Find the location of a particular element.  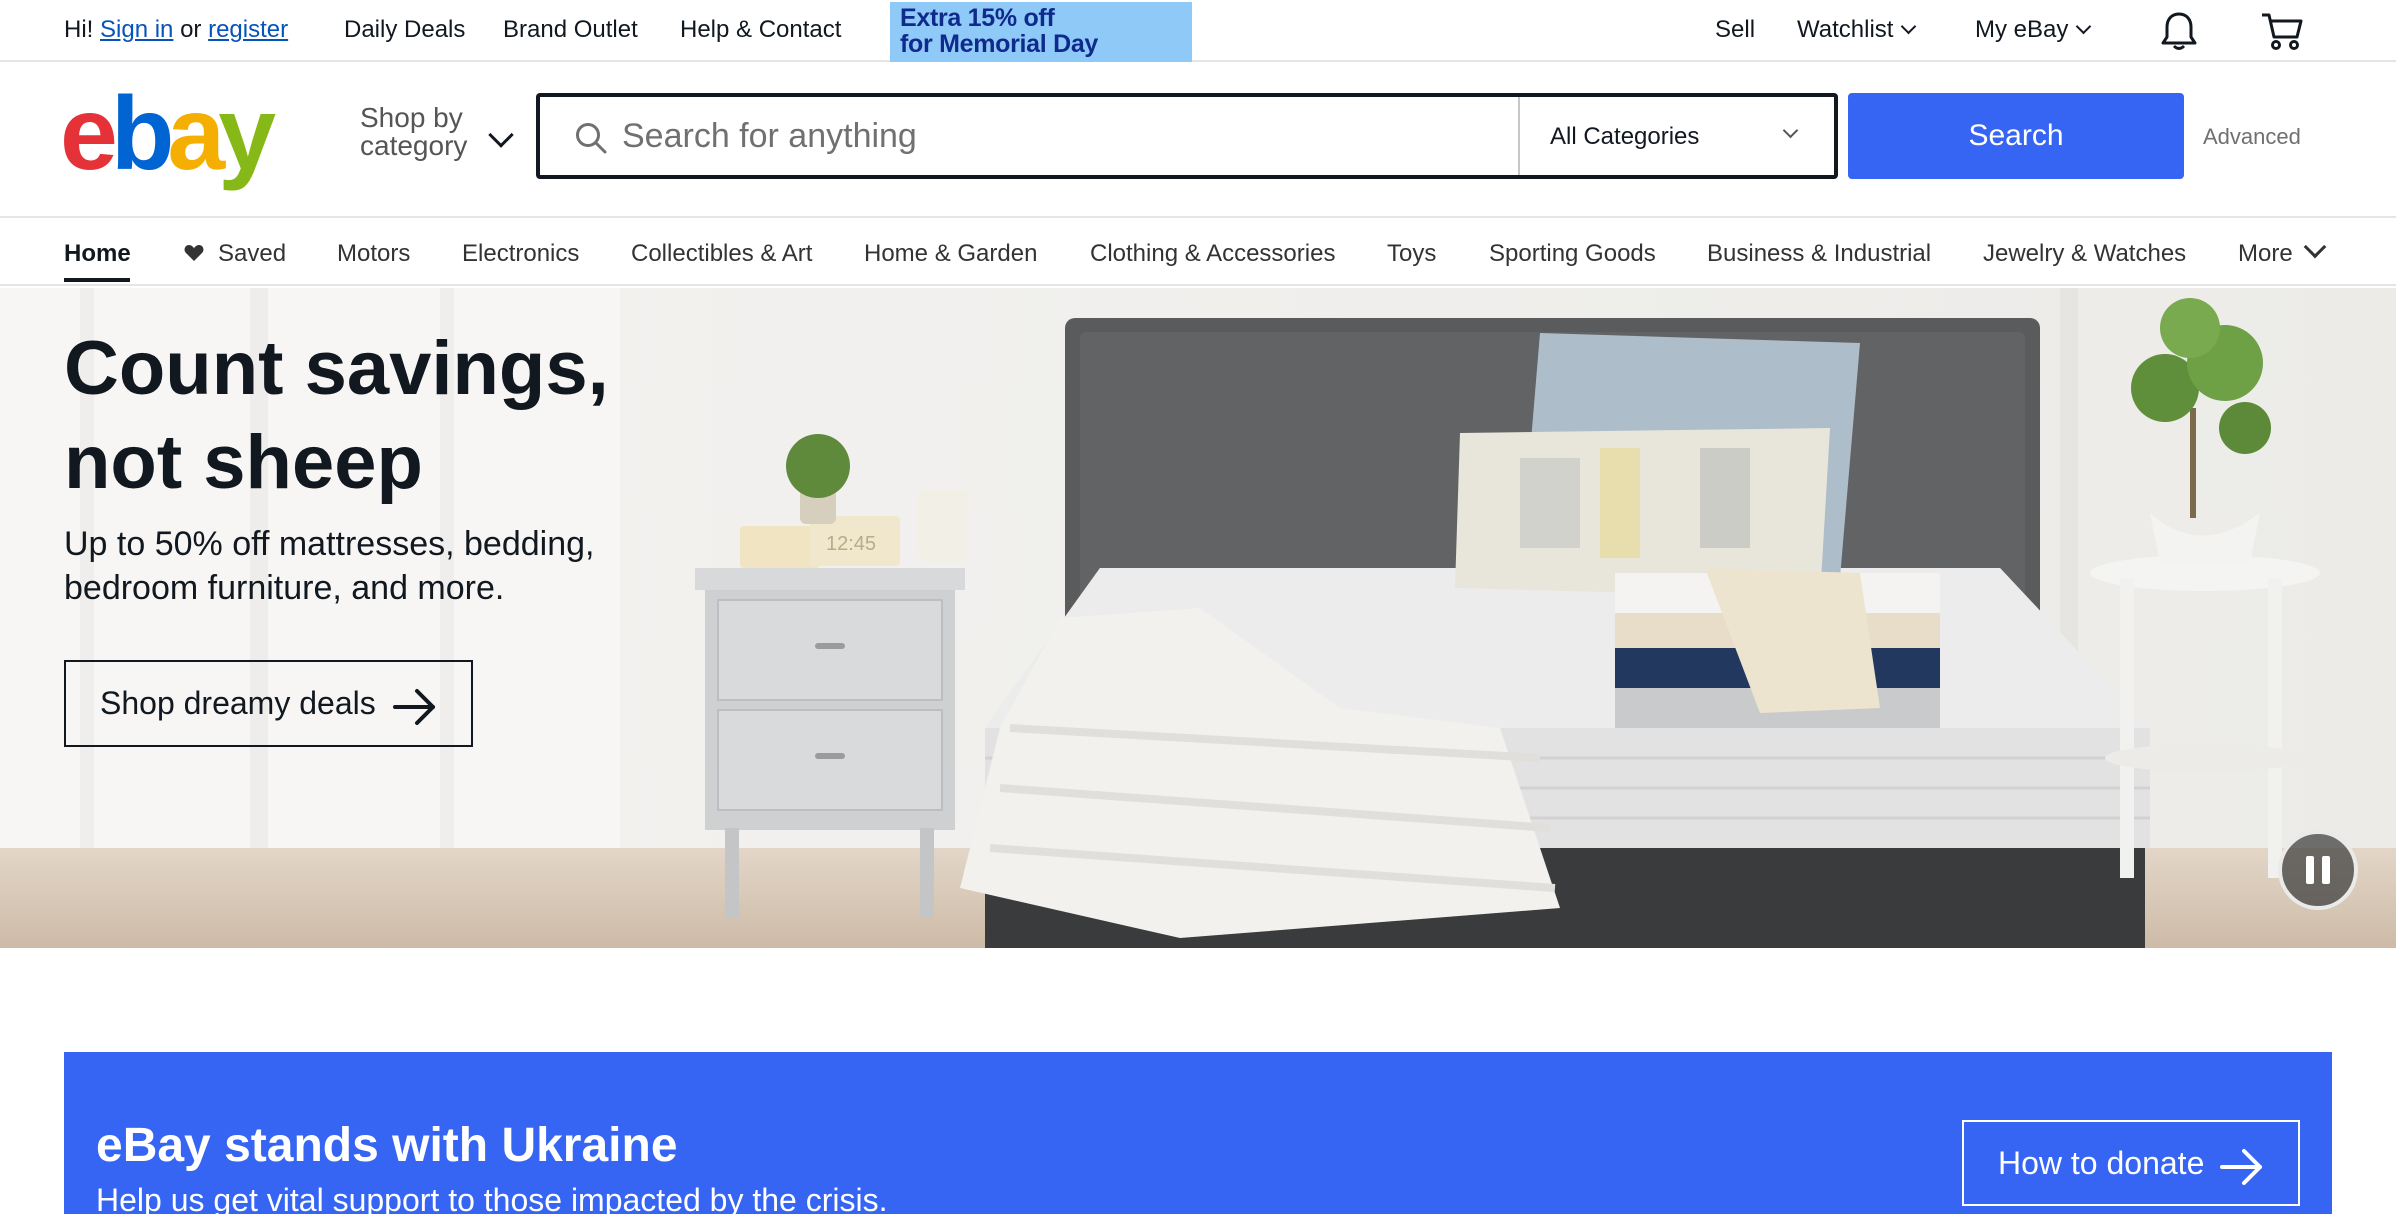

search-icon is located at coordinates (591, 138).